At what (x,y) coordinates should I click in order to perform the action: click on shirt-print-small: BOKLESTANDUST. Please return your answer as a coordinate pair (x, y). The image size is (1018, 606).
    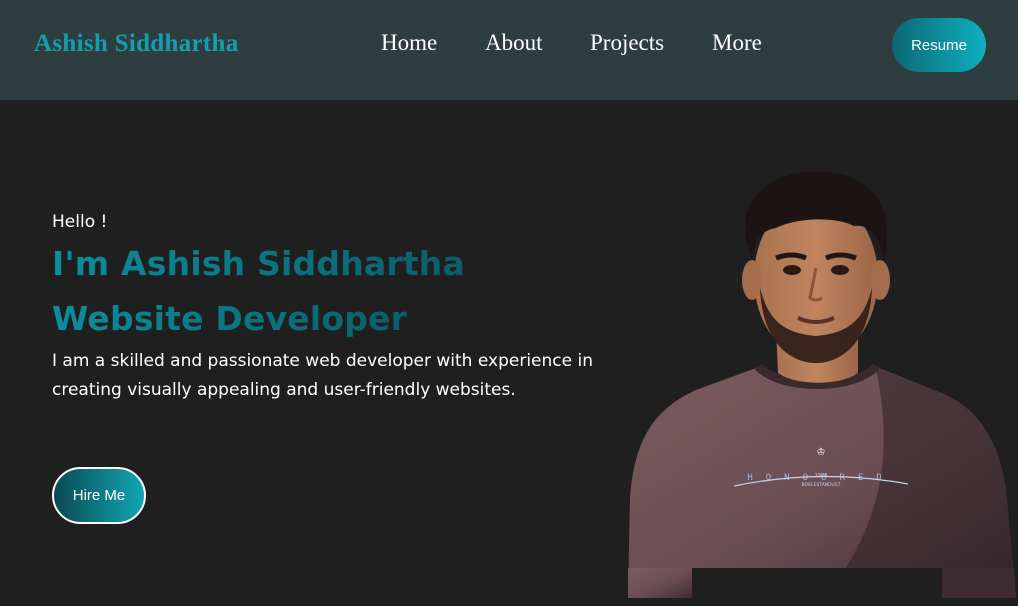
    Looking at the image, I should click on (821, 485).